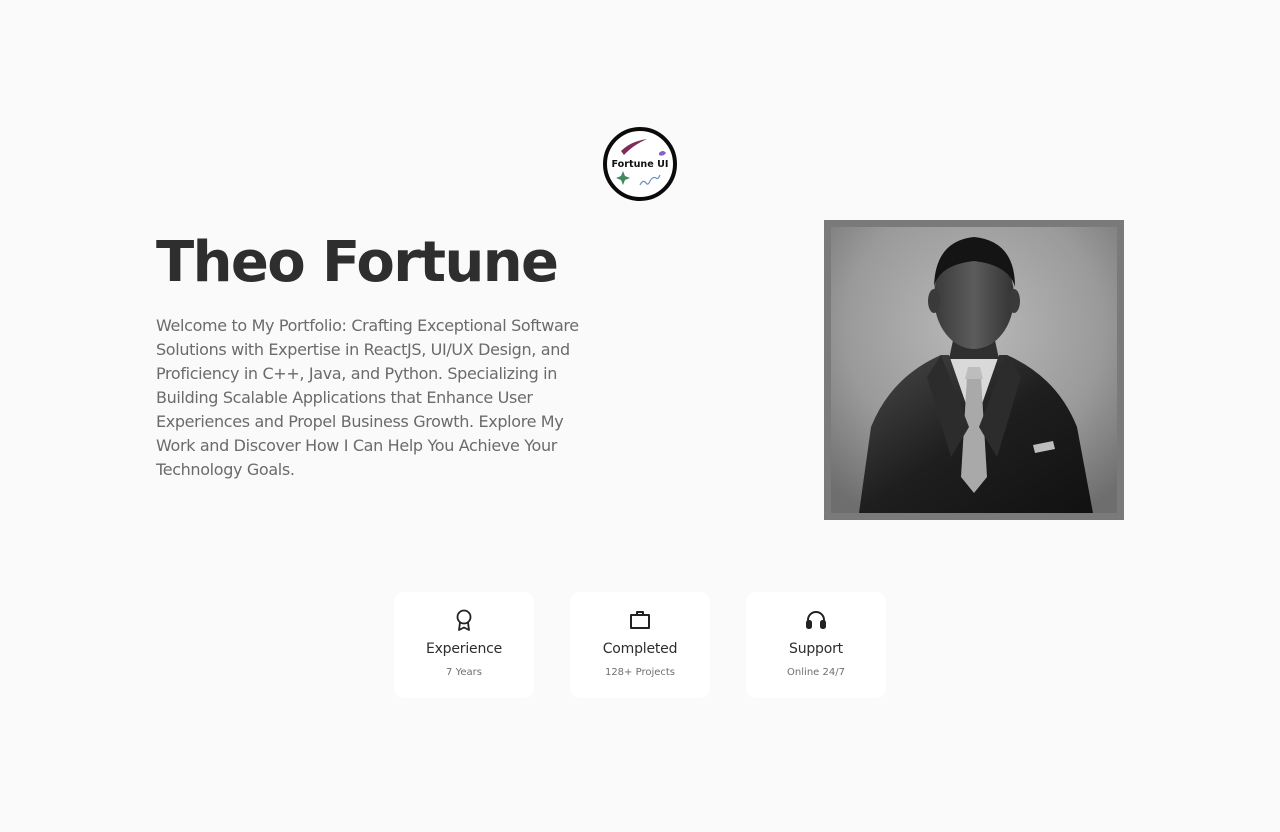 The height and width of the screenshot is (832, 1280). I want to click on logo: Fortune UI, so click(640, 164).